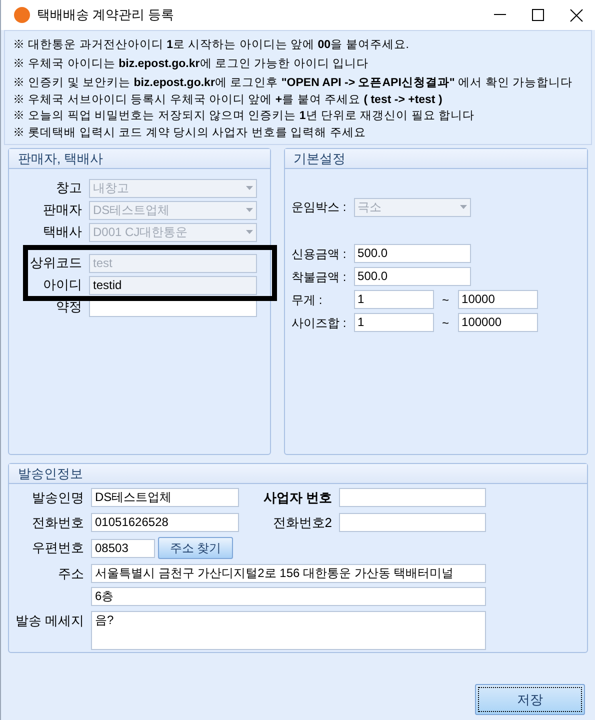 The image size is (595, 720). I want to click on field-label: 약정, so click(69, 307).